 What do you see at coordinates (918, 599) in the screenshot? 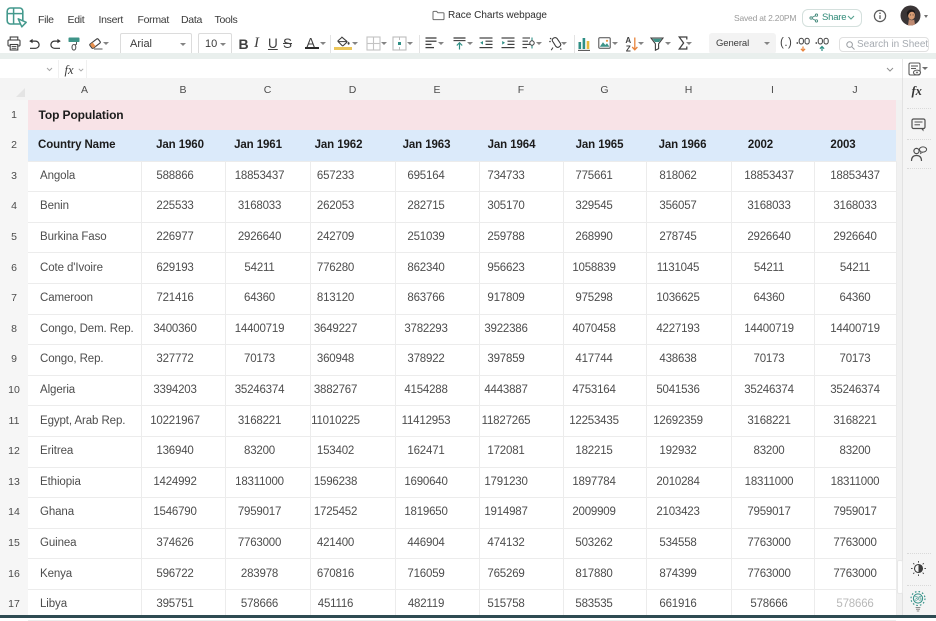
I see `svg-text: 36` at bounding box center [918, 599].